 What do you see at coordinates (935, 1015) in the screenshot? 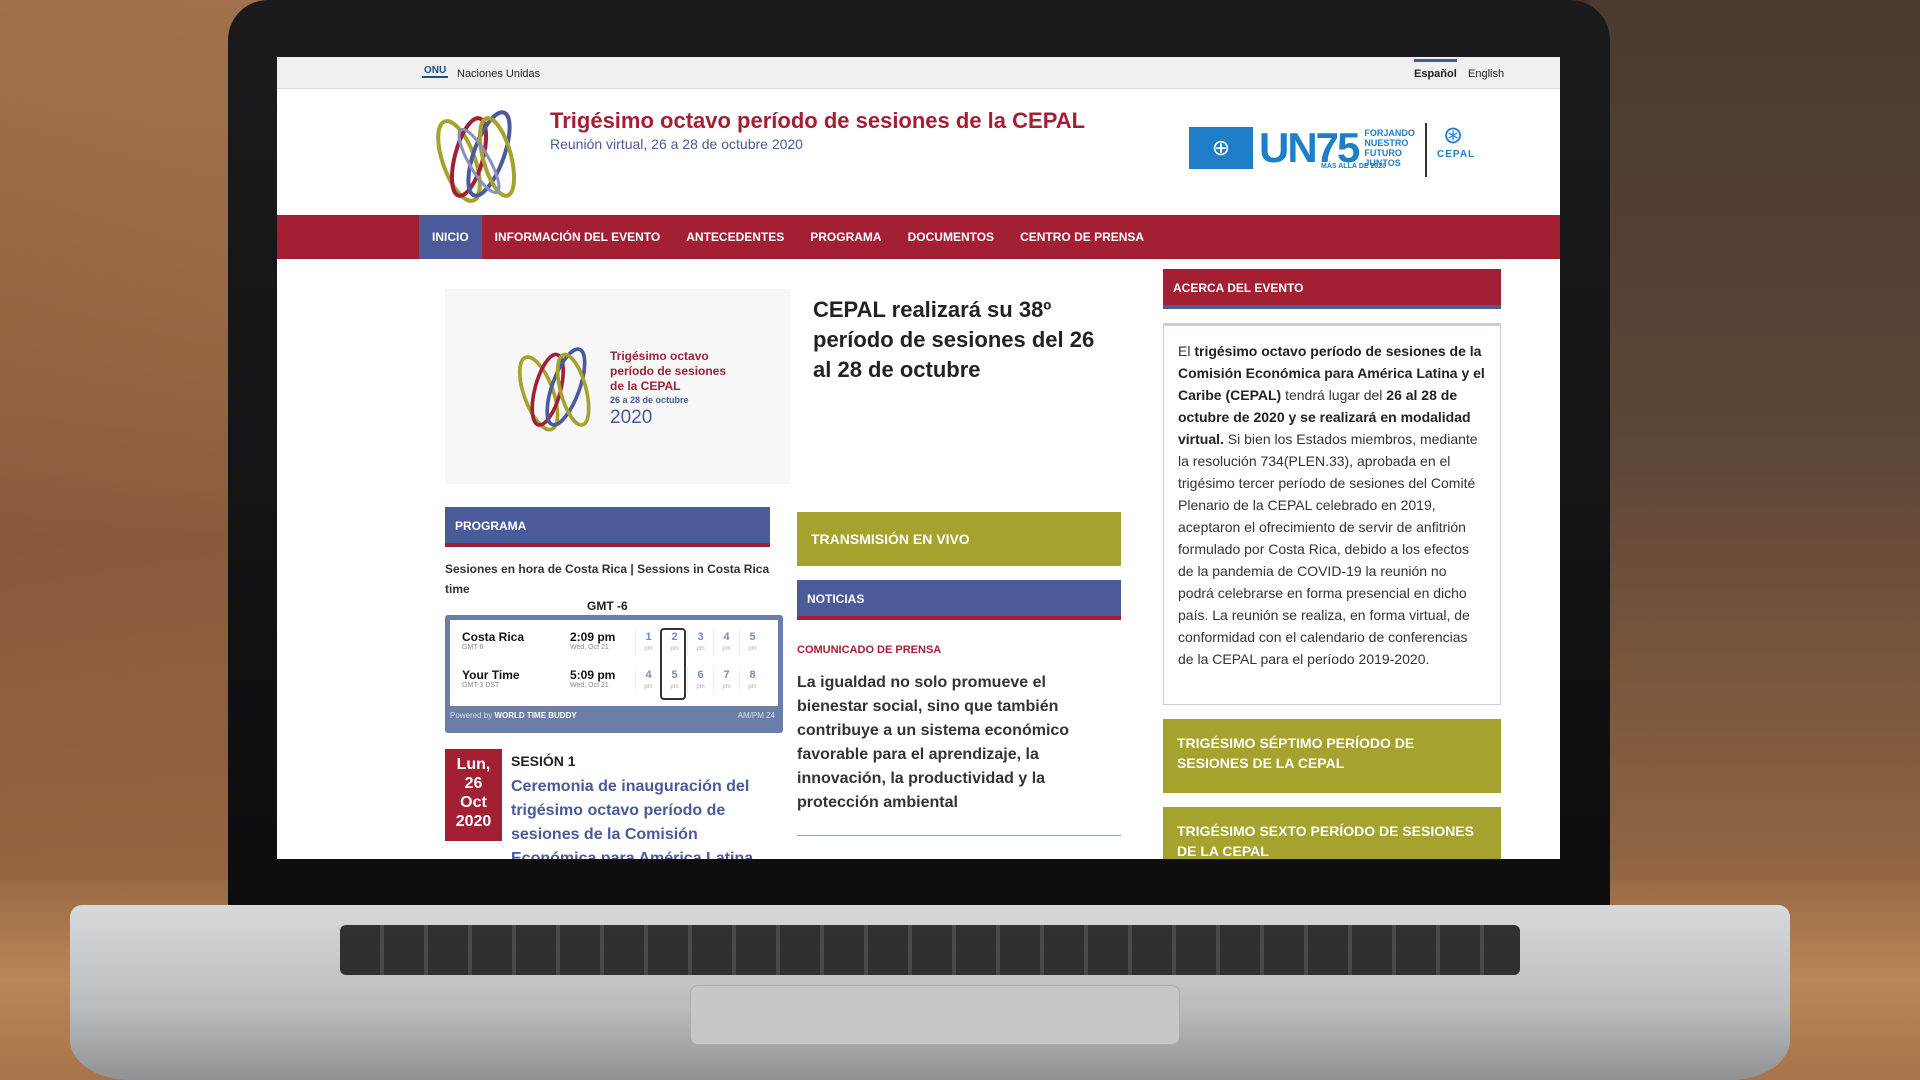
I see `laptop-trackpad` at bounding box center [935, 1015].